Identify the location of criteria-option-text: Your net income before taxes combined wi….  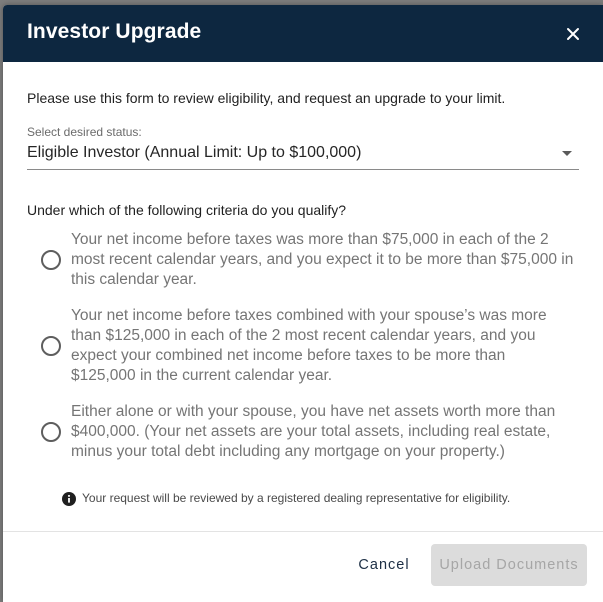
(309, 345).